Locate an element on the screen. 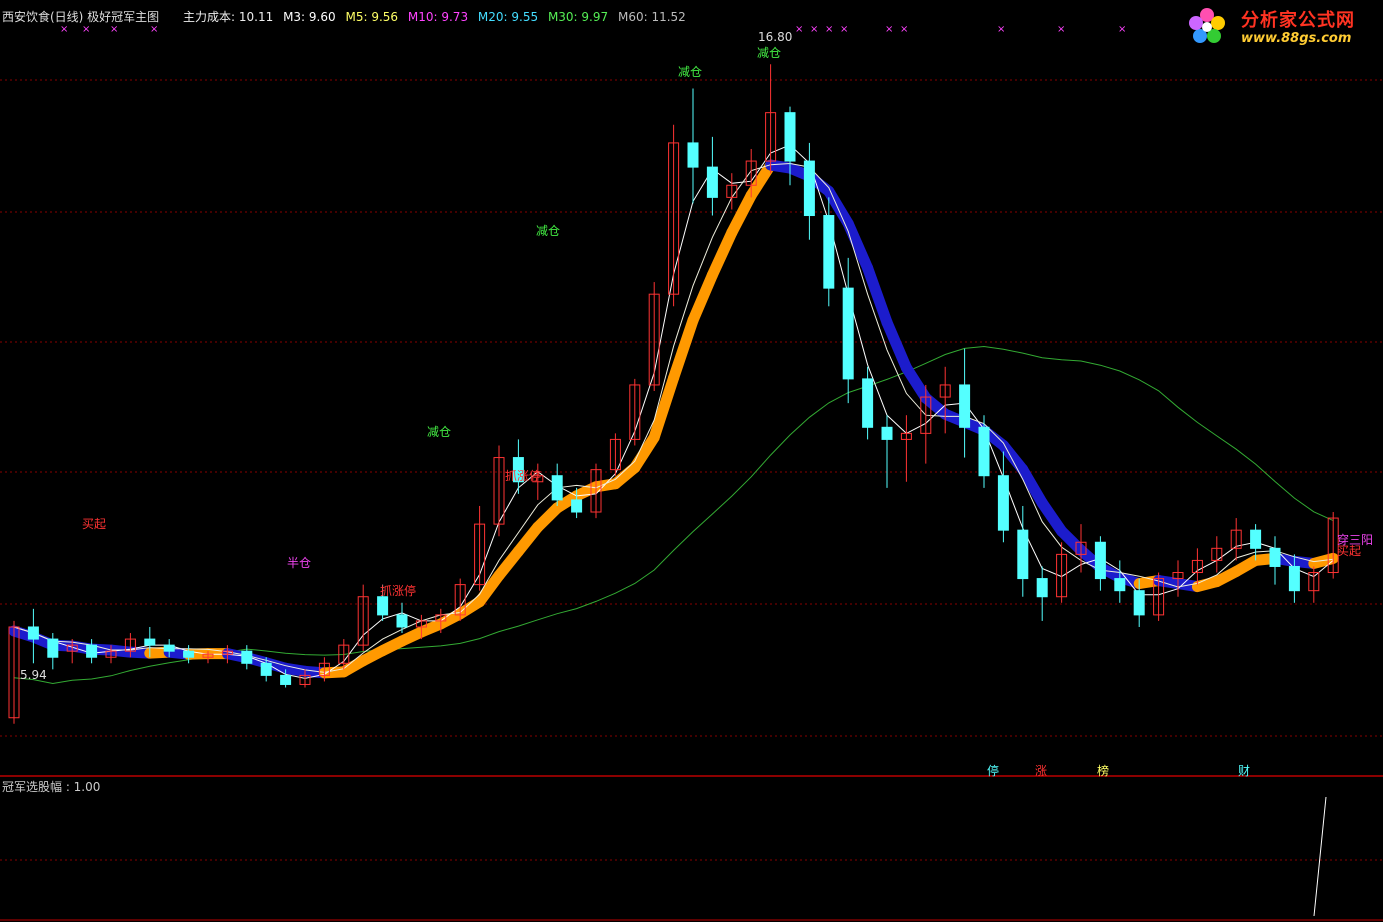 The width and height of the screenshot is (1383, 922). stock-title: 西安饮食(日线) 极好冠军主图 is located at coordinates (81, 17).